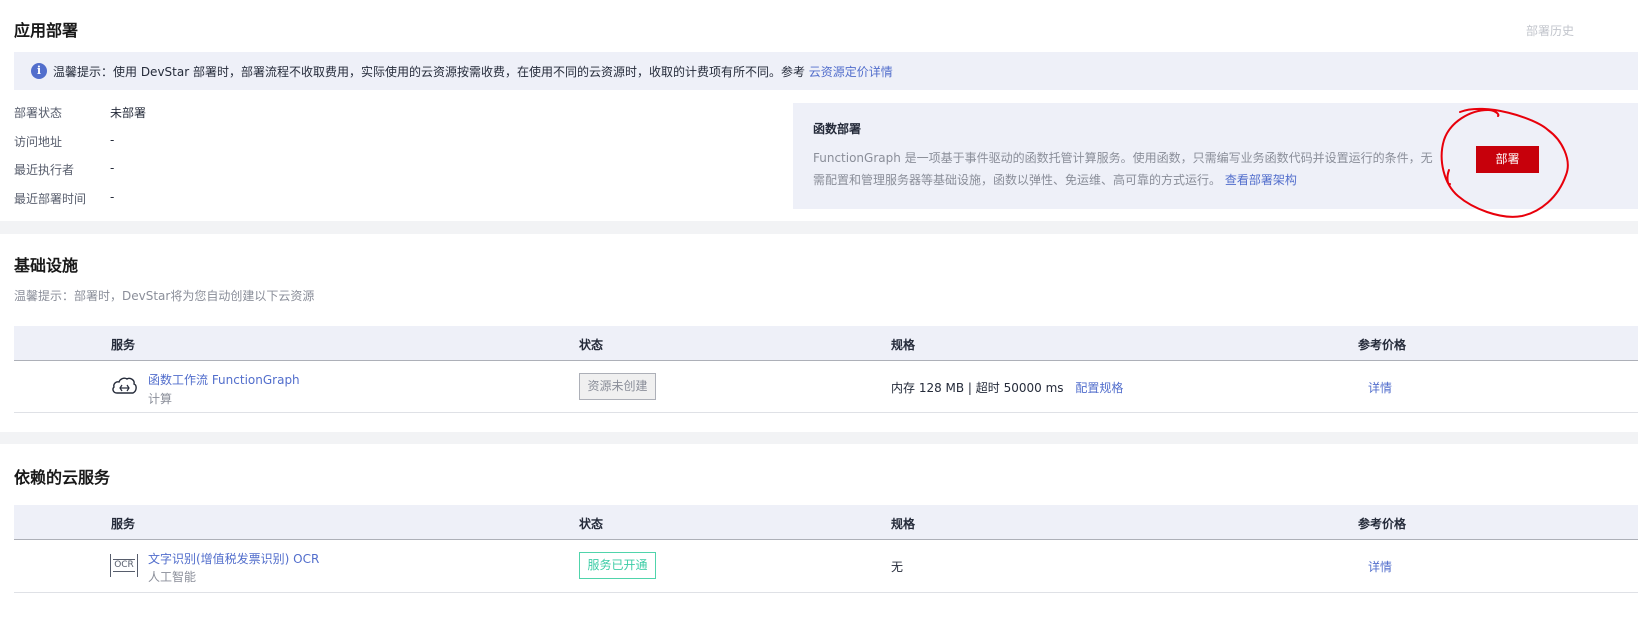 This screenshot has width=1638, height=631. Describe the element at coordinates (233, 558) in the screenshot. I see `service-name-link: 文字识别(增值税发票识别) OCR` at that location.